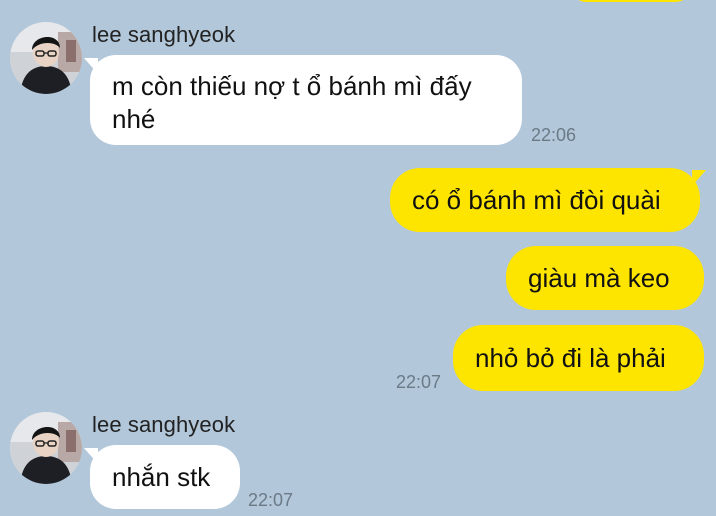  Describe the element at coordinates (631, 1) in the screenshot. I see `previous-message-bubble` at that location.